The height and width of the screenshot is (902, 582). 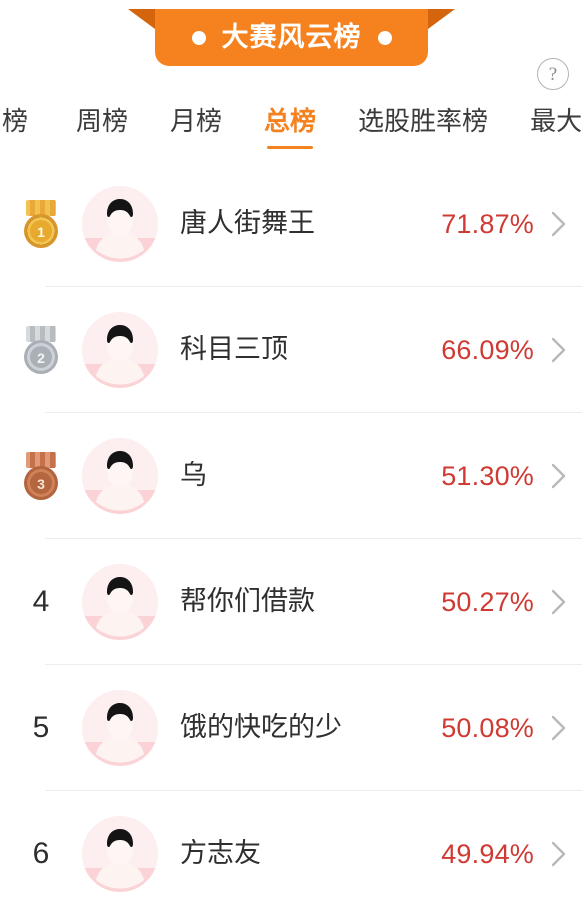 I want to click on table-row: 4 帮你们借款 50.27%, so click(x=291, y=602).